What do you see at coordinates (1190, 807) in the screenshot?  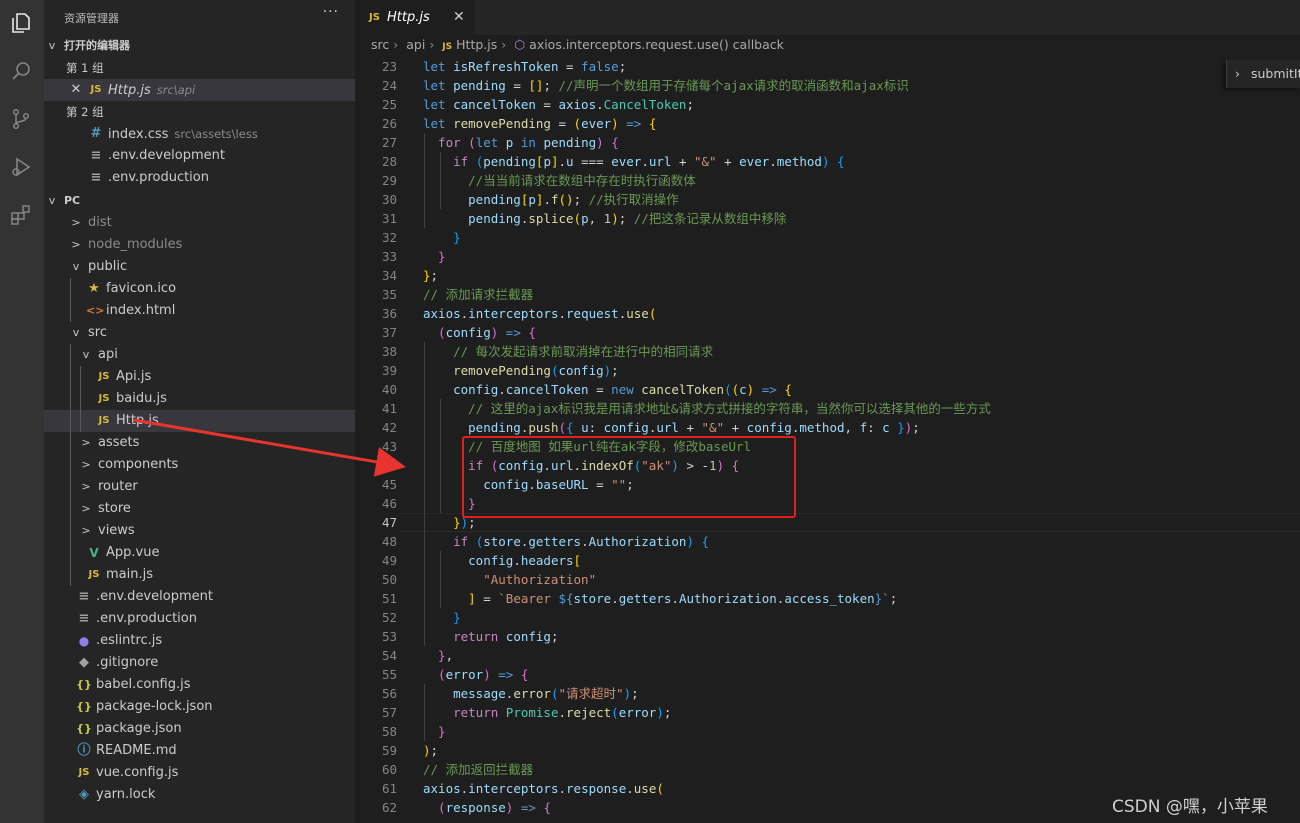 I see `watermark: CSDN @嘿，小苹果` at bounding box center [1190, 807].